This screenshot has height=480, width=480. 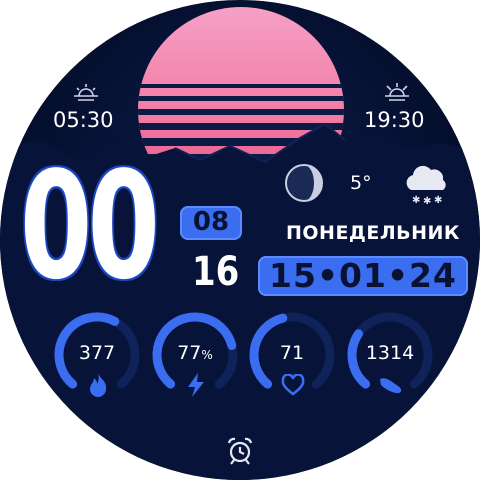 I want to click on heart-rate-value: 71, so click(x=292, y=353).